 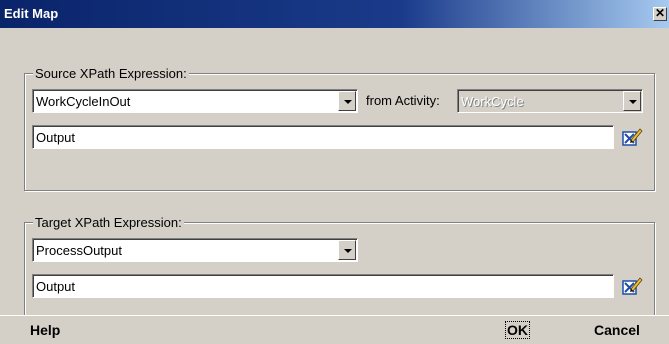 I want to click on window-title: Edit Map, so click(x=31, y=13).